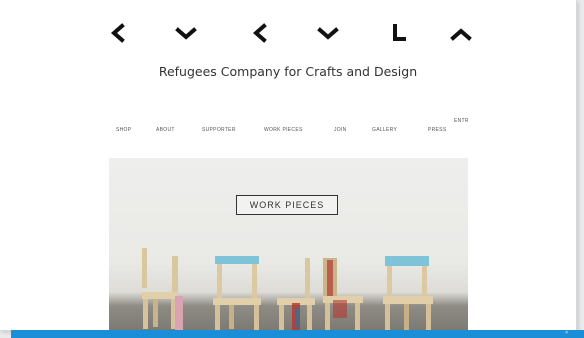 Image resolution: width=584 pixels, height=338 pixels. Describe the element at coordinates (219, 130) in the screenshot. I see `nav-item-supporter: SUPPORTER` at that location.